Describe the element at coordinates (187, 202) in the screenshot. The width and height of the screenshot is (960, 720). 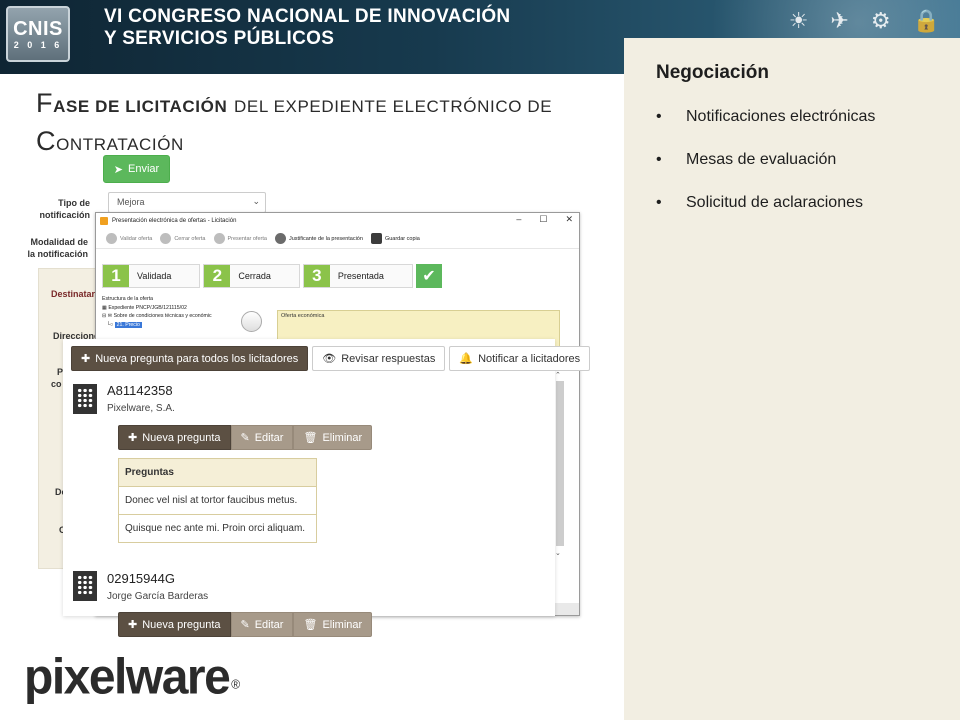
I see `tipo-select: Mejora ⌄` at that location.